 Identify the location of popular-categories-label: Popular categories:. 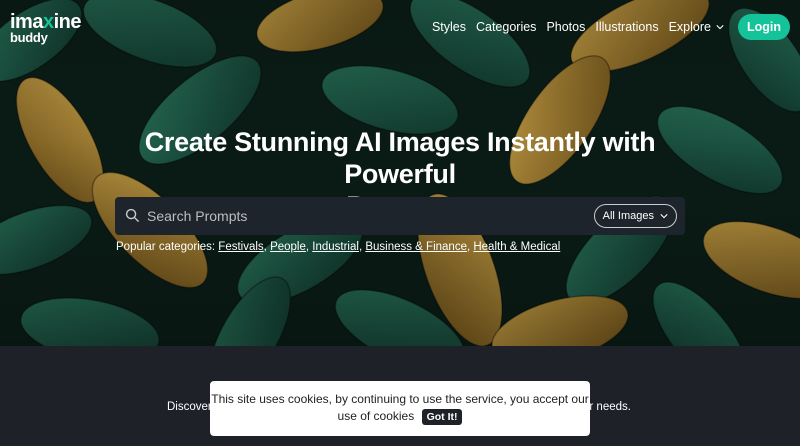
(166, 247).